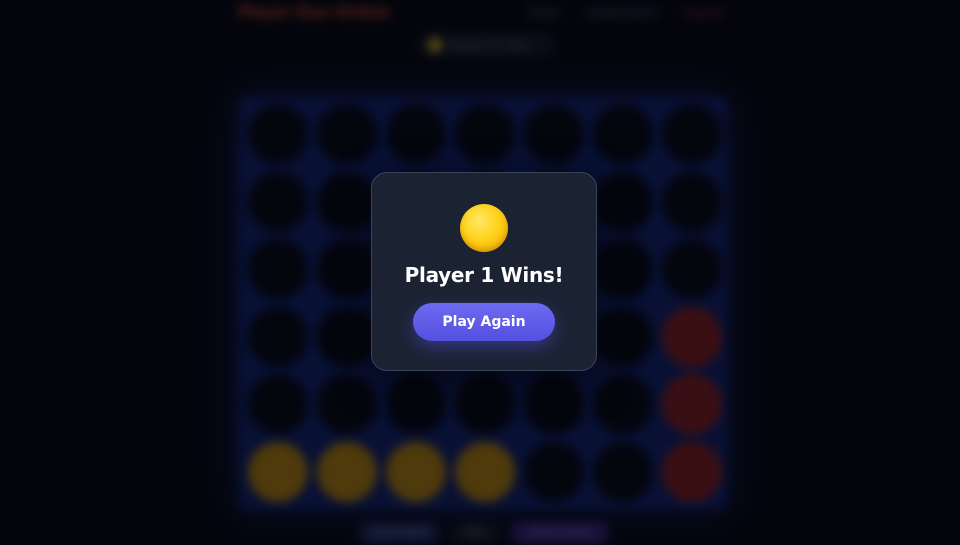  What do you see at coordinates (484, 275) in the screenshot?
I see `winner-title: Player 1 Wins!` at bounding box center [484, 275].